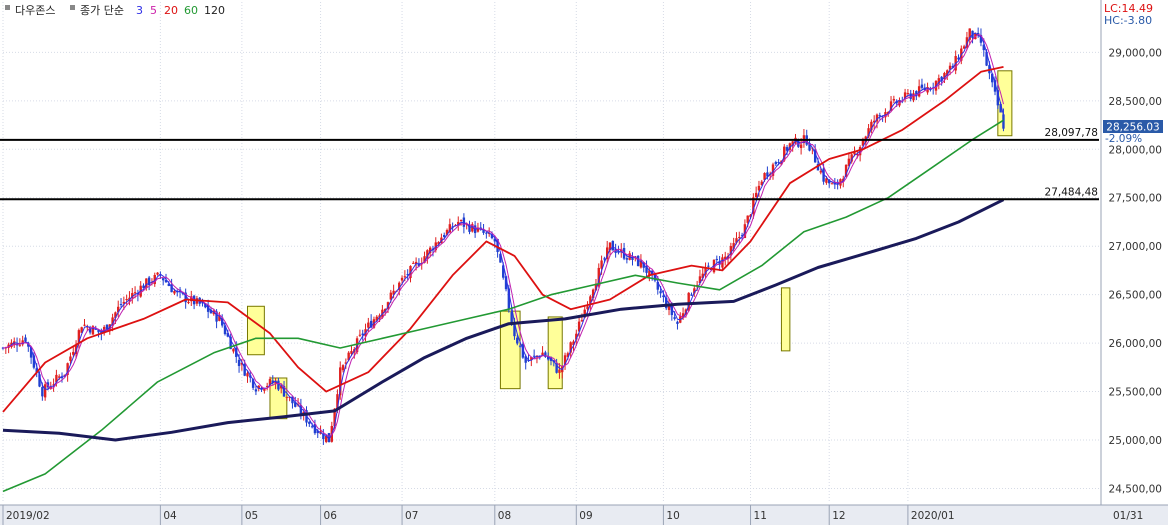 The height and width of the screenshot is (529, 1168). I want to click on hc-readout: HC:-3.80, so click(1128, 20).